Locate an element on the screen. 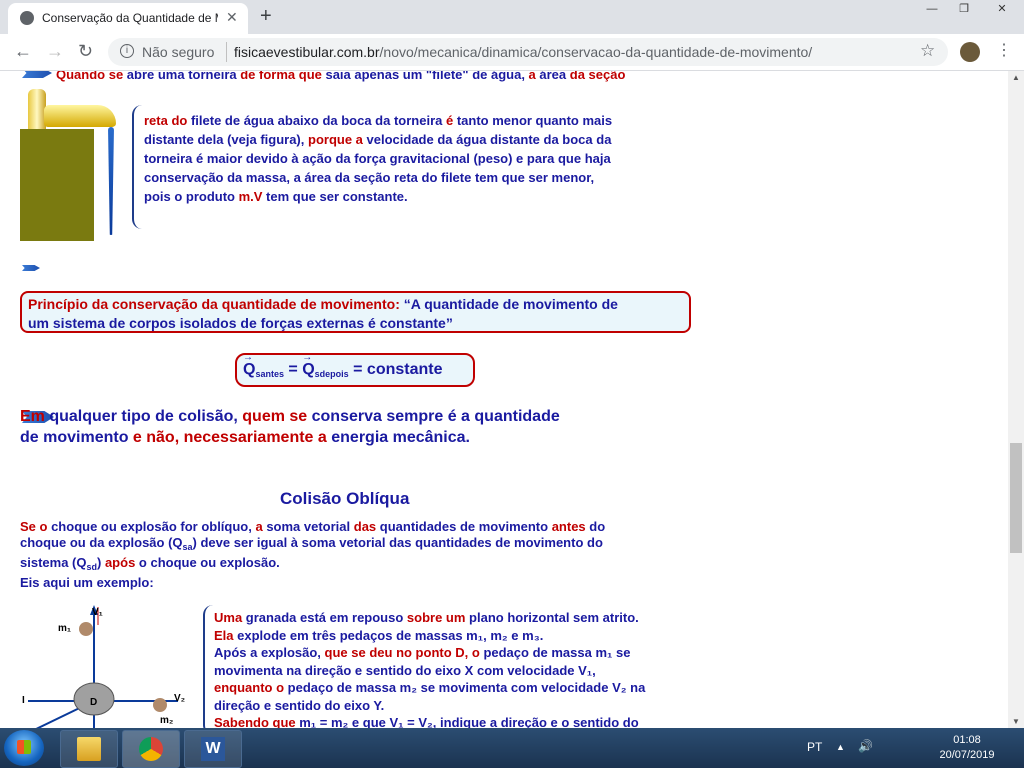  reload-button: ↻ is located at coordinates (85, 51).